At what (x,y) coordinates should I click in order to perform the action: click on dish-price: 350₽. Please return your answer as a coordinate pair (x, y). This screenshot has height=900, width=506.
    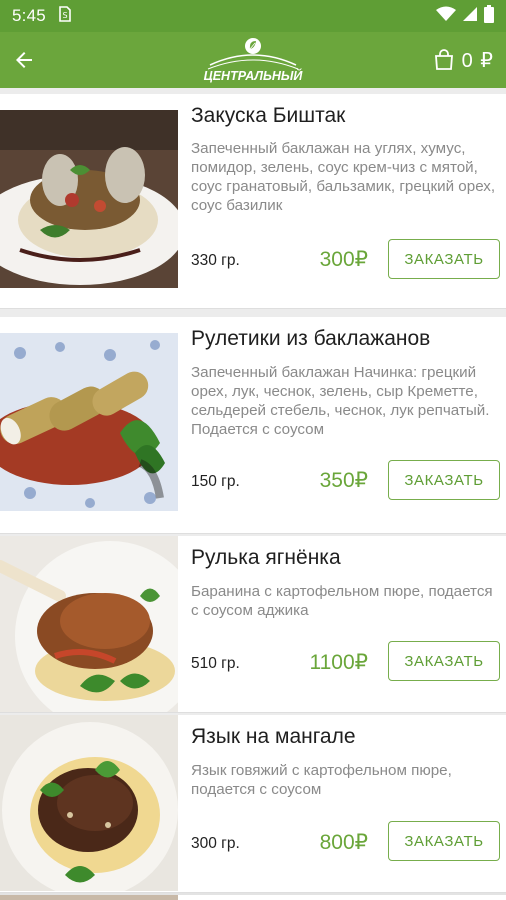
    Looking at the image, I should click on (343, 480).